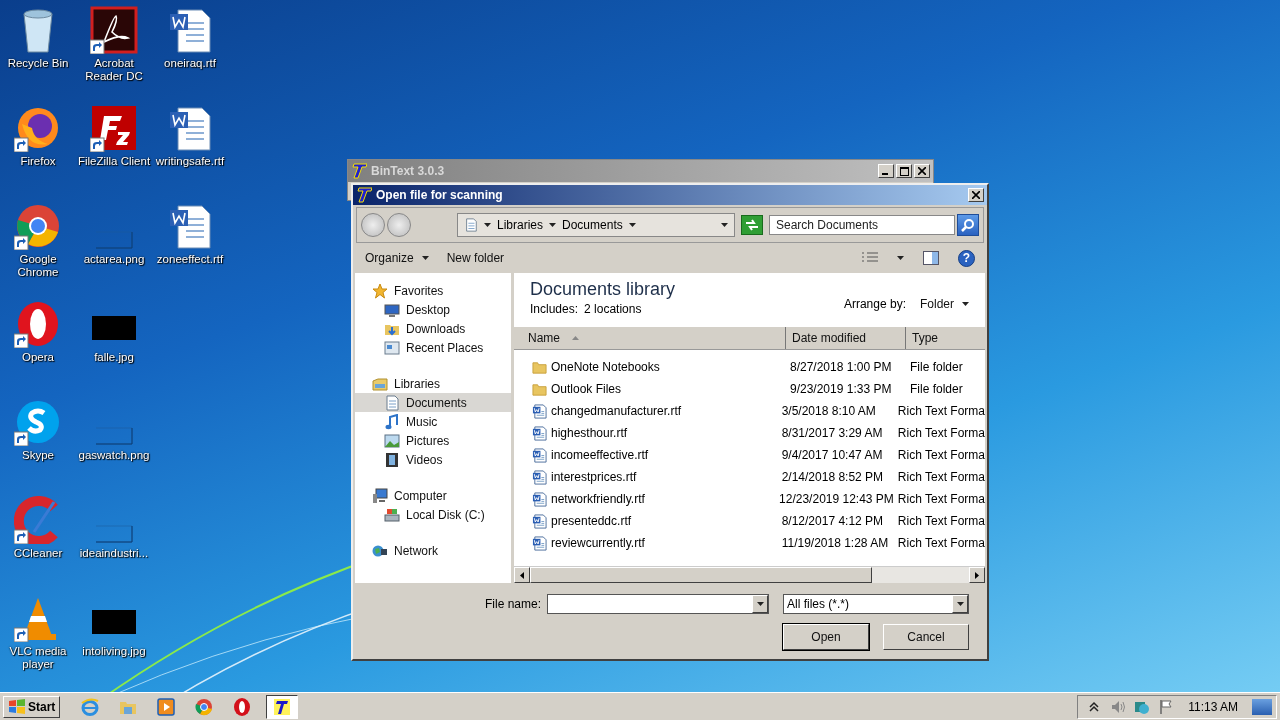  Describe the element at coordinates (886, 171) in the screenshot. I see `minimize-button` at that location.